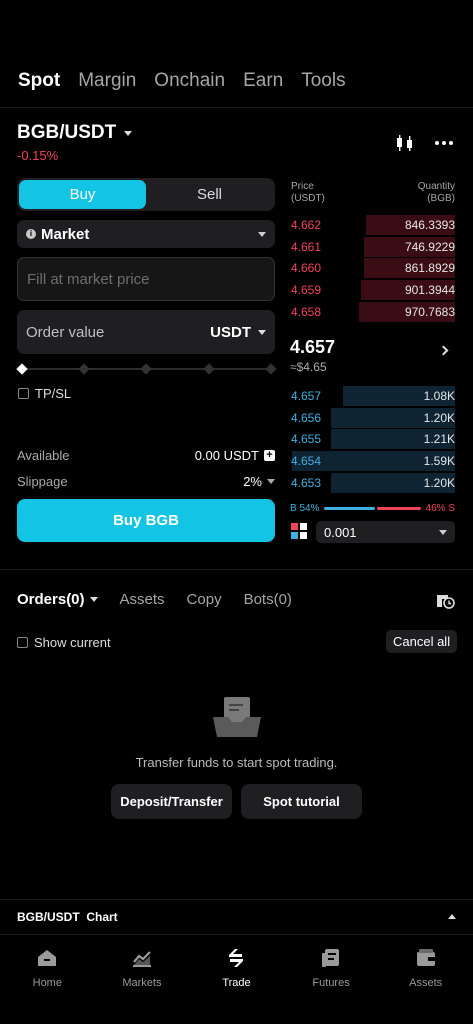 The height and width of the screenshot is (1024, 473). I want to click on amount-slider, so click(146, 369).